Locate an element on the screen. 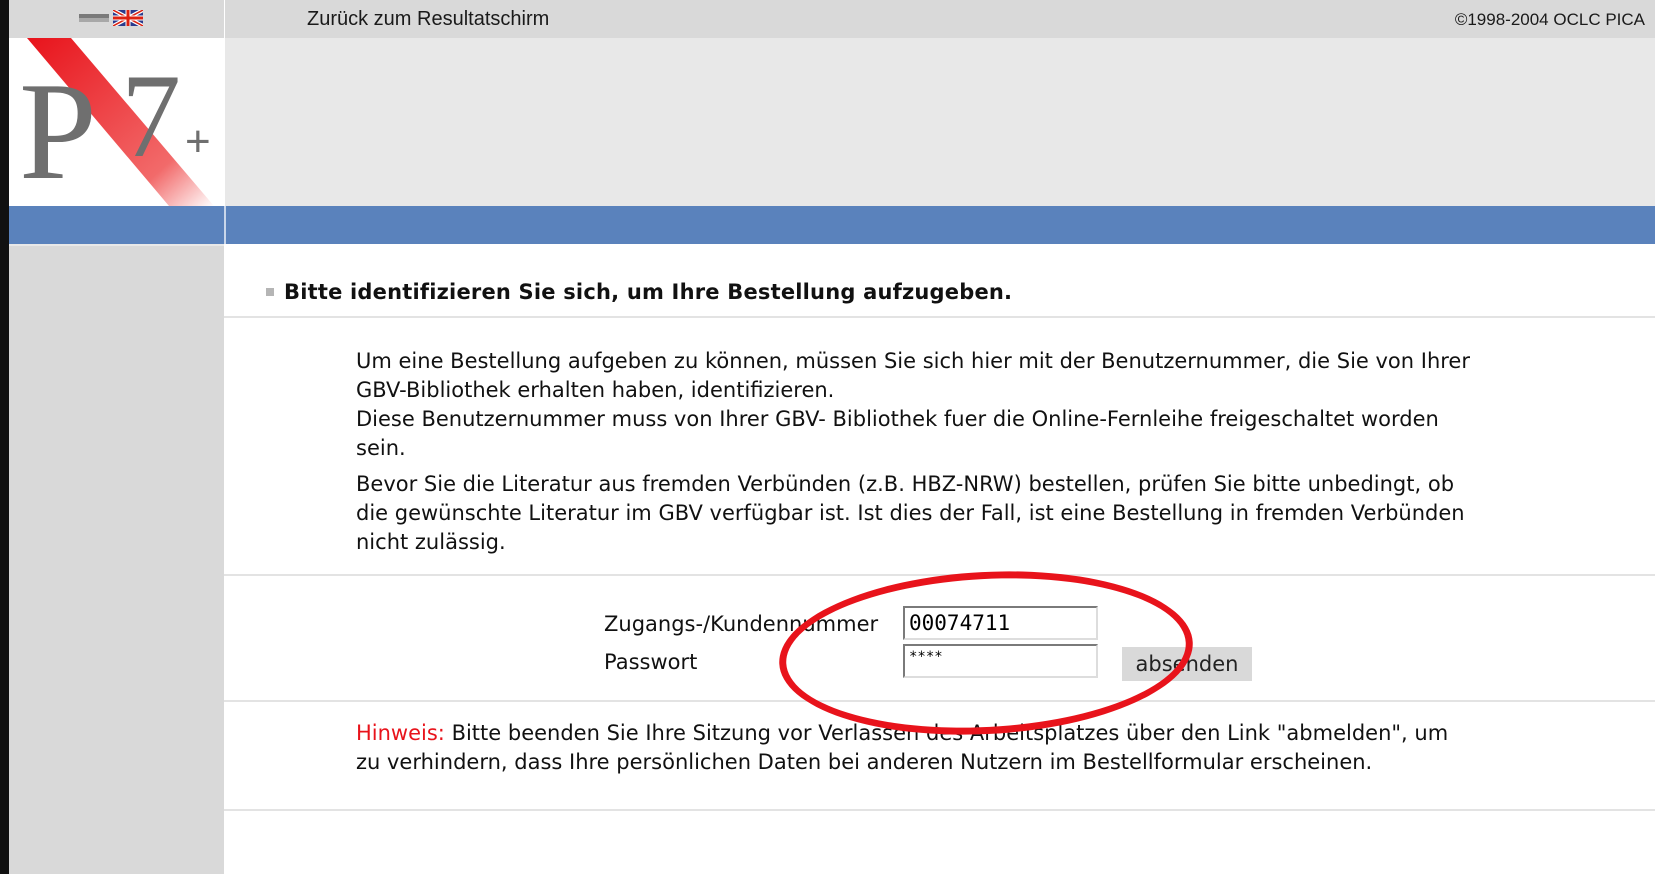 The height and width of the screenshot is (874, 1655). back-to-results-link: Zurück zum Resultatschirm is located at coordinates (428, 19).